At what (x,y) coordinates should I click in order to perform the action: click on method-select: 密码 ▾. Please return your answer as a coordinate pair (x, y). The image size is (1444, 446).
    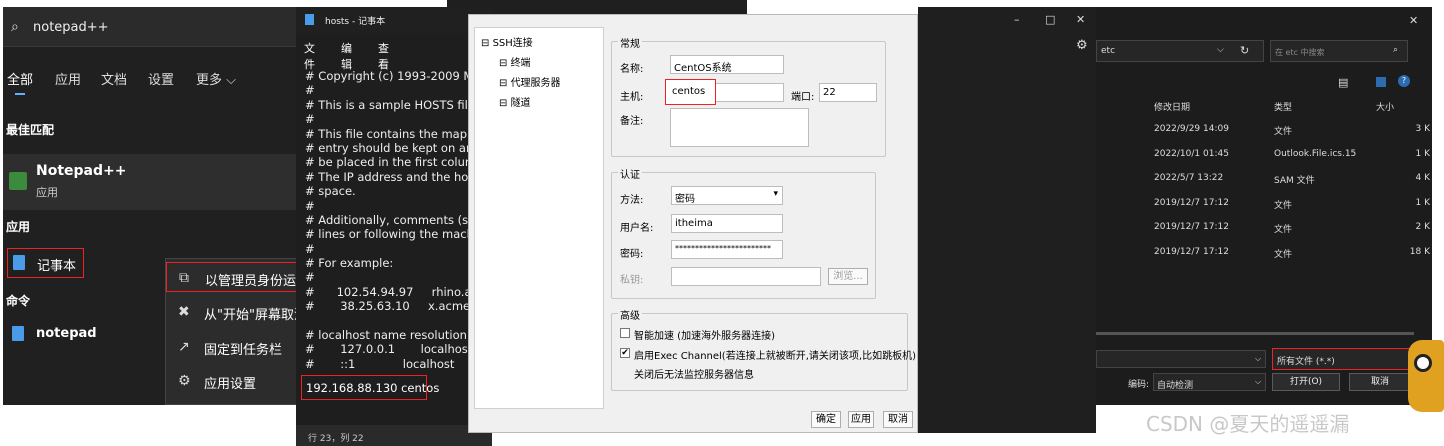
    Looking at the image, I should click on (727, 195).